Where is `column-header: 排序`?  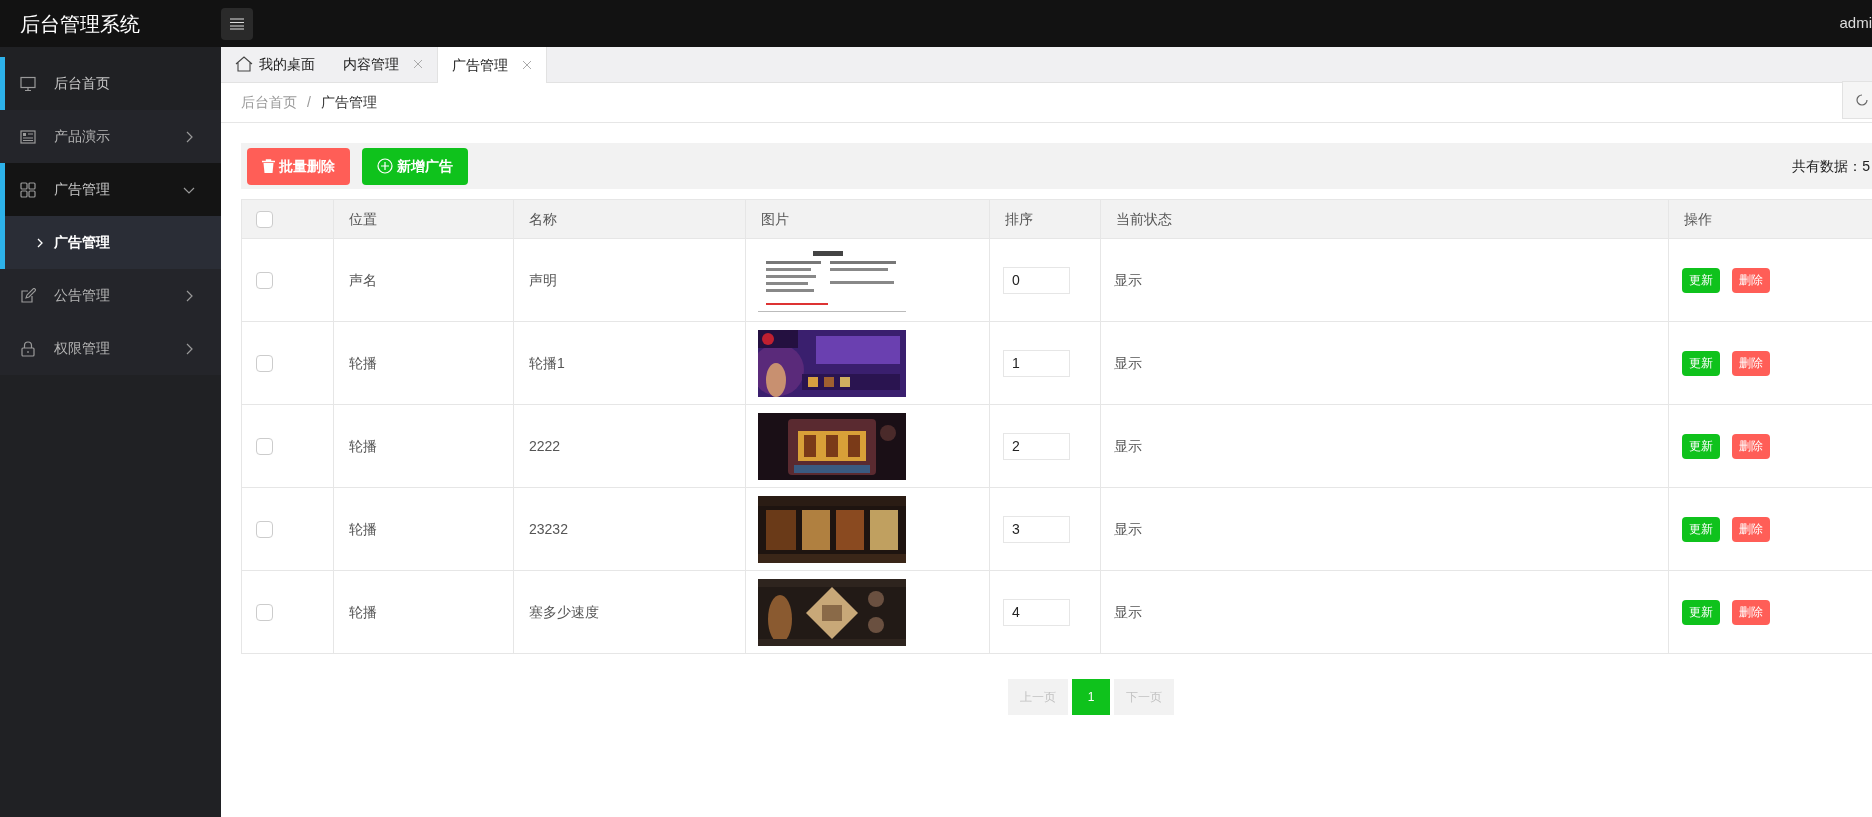
column-header: 排序 is located at coordinates (1045, 219).